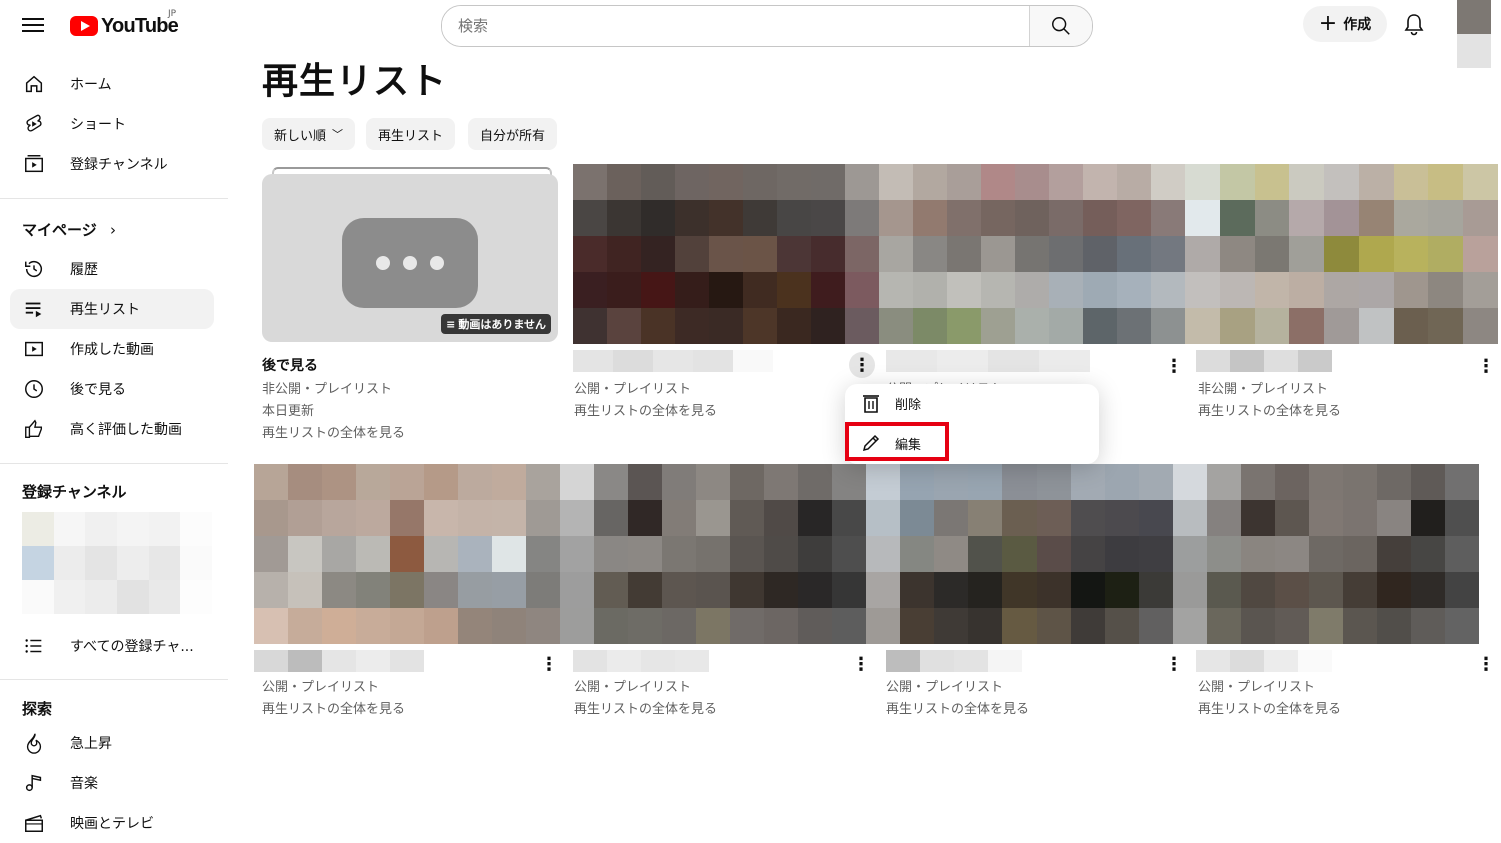 The width and height of the screenshot is (1501, 843). I want to click on empty-playlist-icon, so click(410, 263).